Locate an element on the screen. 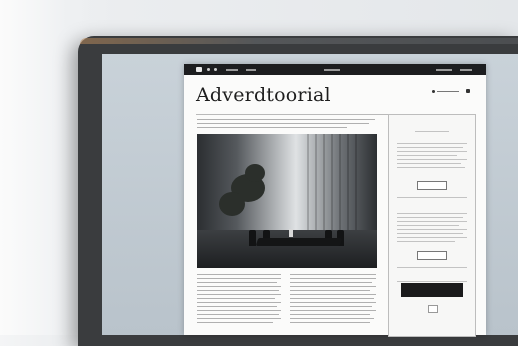  sidebar is located at coordinates (432, 225).